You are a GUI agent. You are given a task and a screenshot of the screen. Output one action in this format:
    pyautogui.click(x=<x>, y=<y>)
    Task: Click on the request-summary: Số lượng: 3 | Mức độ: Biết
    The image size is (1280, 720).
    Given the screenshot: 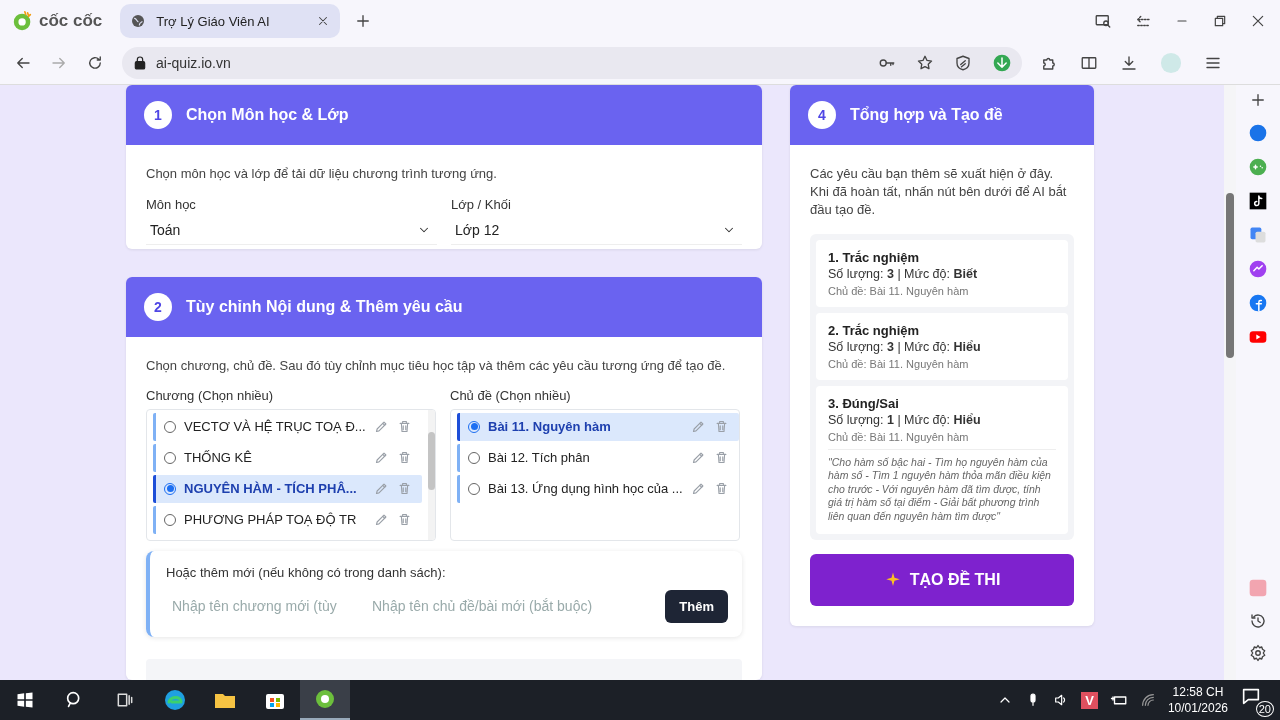 What is the action you would take?
    pyautogui.click(x=903, y=273)
    